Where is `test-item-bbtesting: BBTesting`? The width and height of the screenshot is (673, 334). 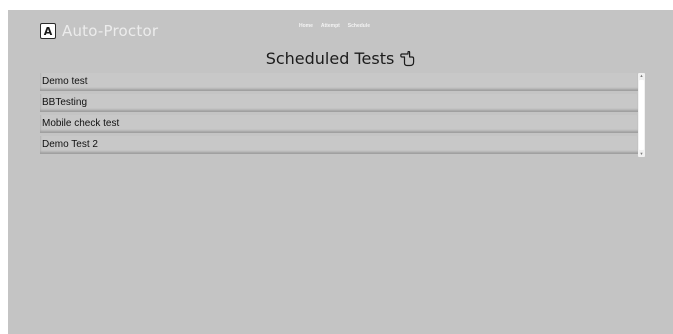 test-item-bbtesting: BBTesting is located at coordinates (339, 103).